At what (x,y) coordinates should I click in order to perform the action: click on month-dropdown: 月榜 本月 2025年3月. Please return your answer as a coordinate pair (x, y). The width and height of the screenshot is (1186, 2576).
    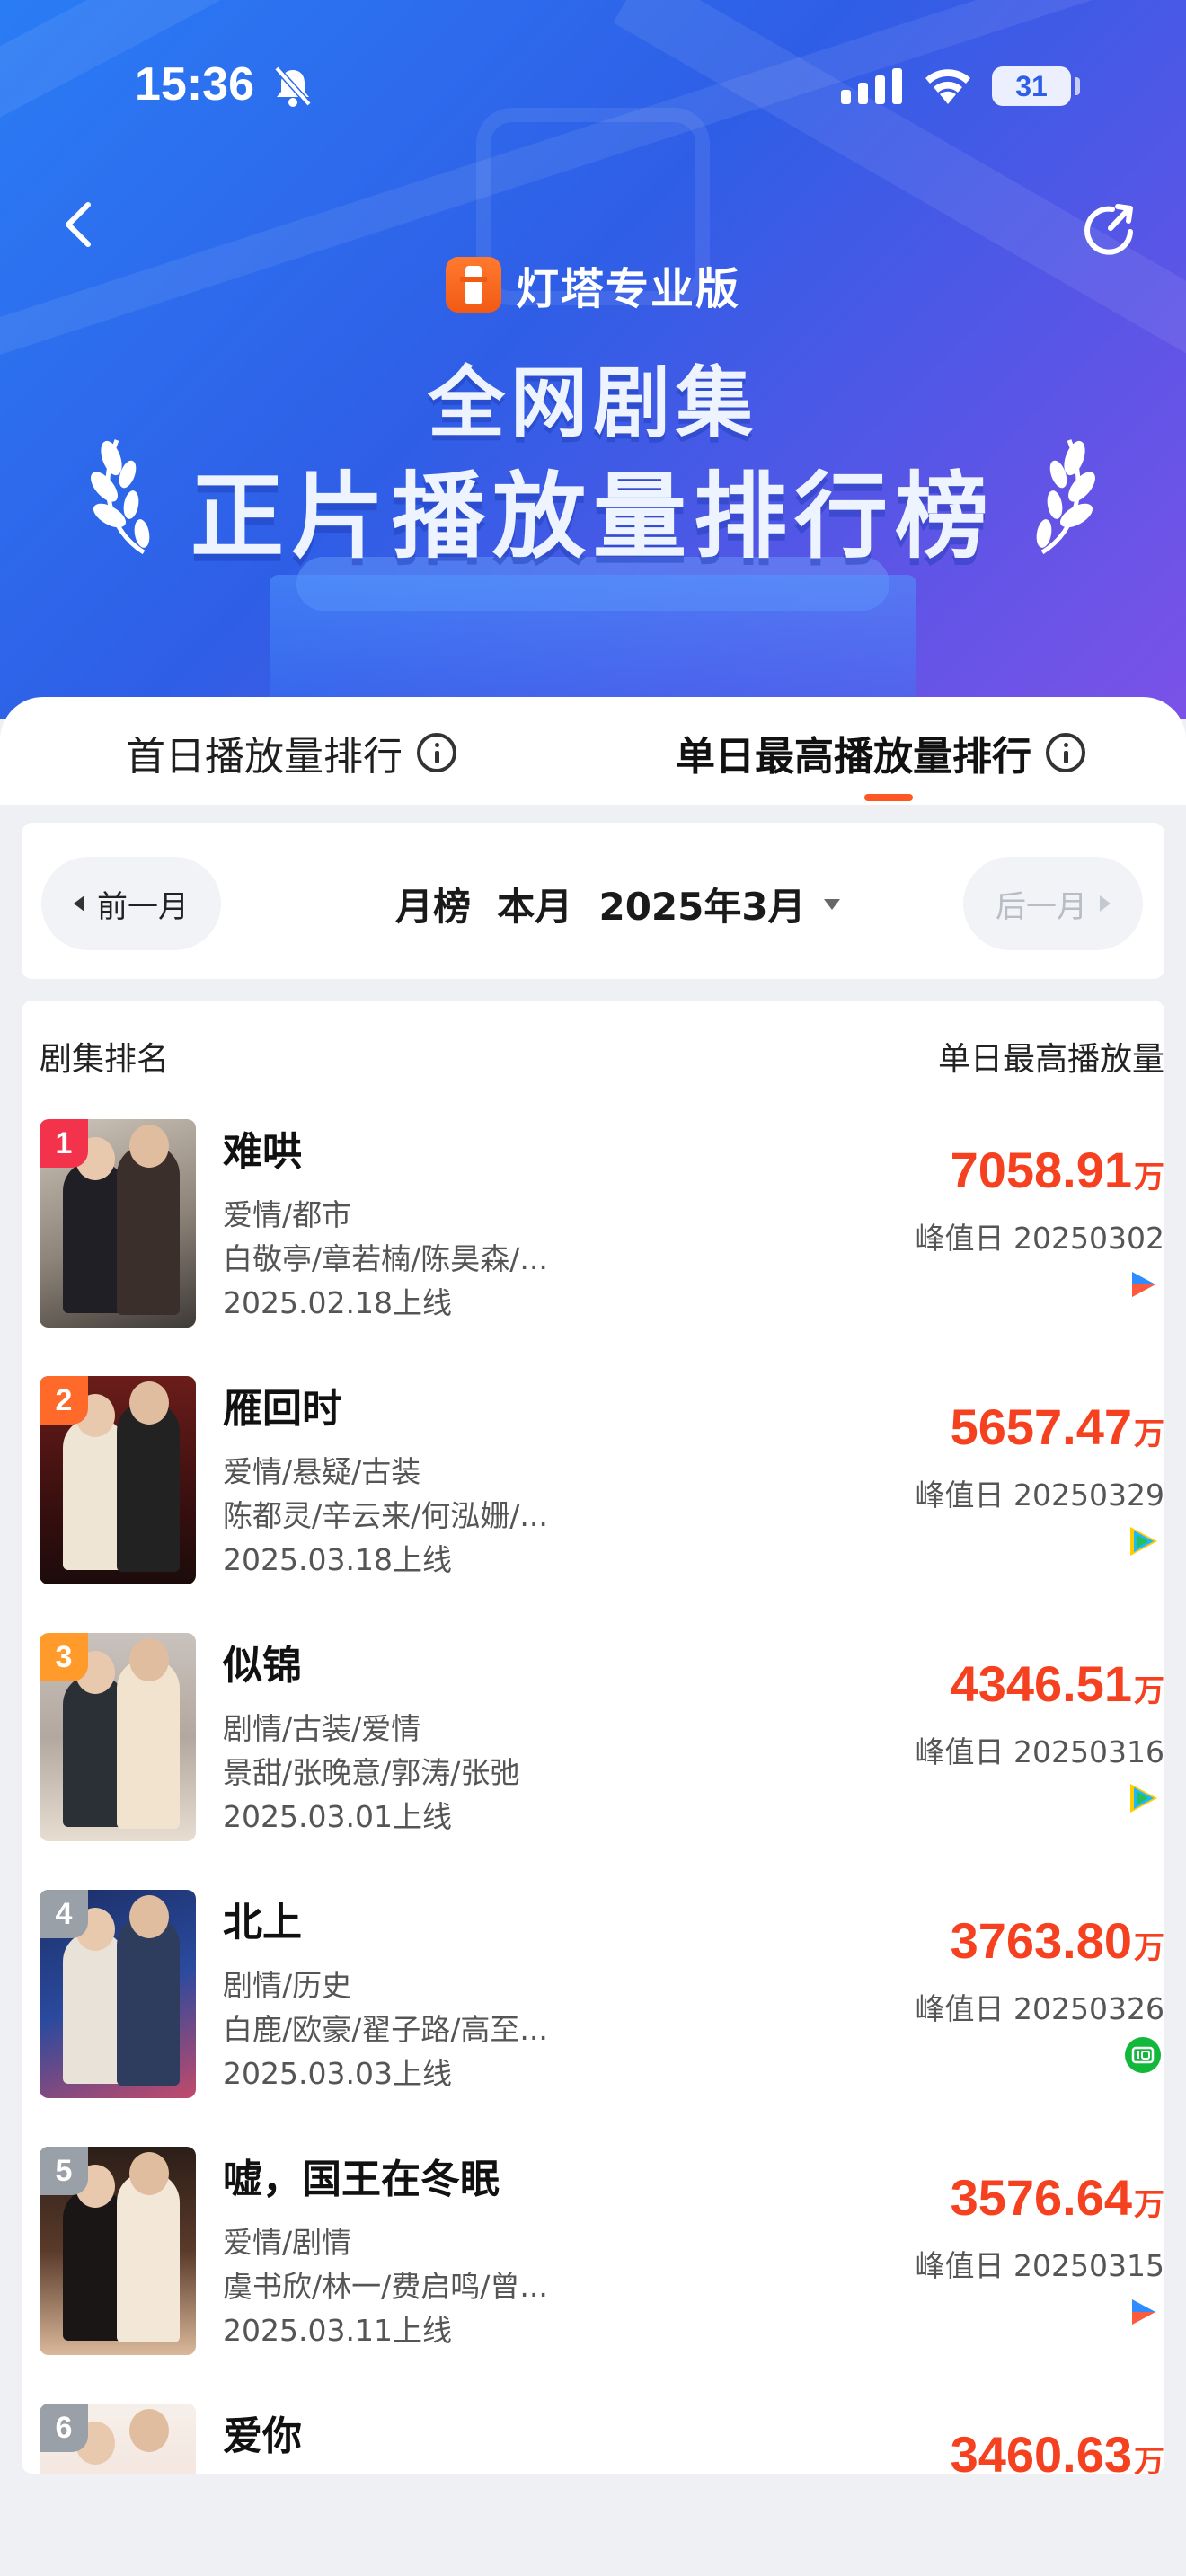
    Looking at the image, I should click on (617, 904).